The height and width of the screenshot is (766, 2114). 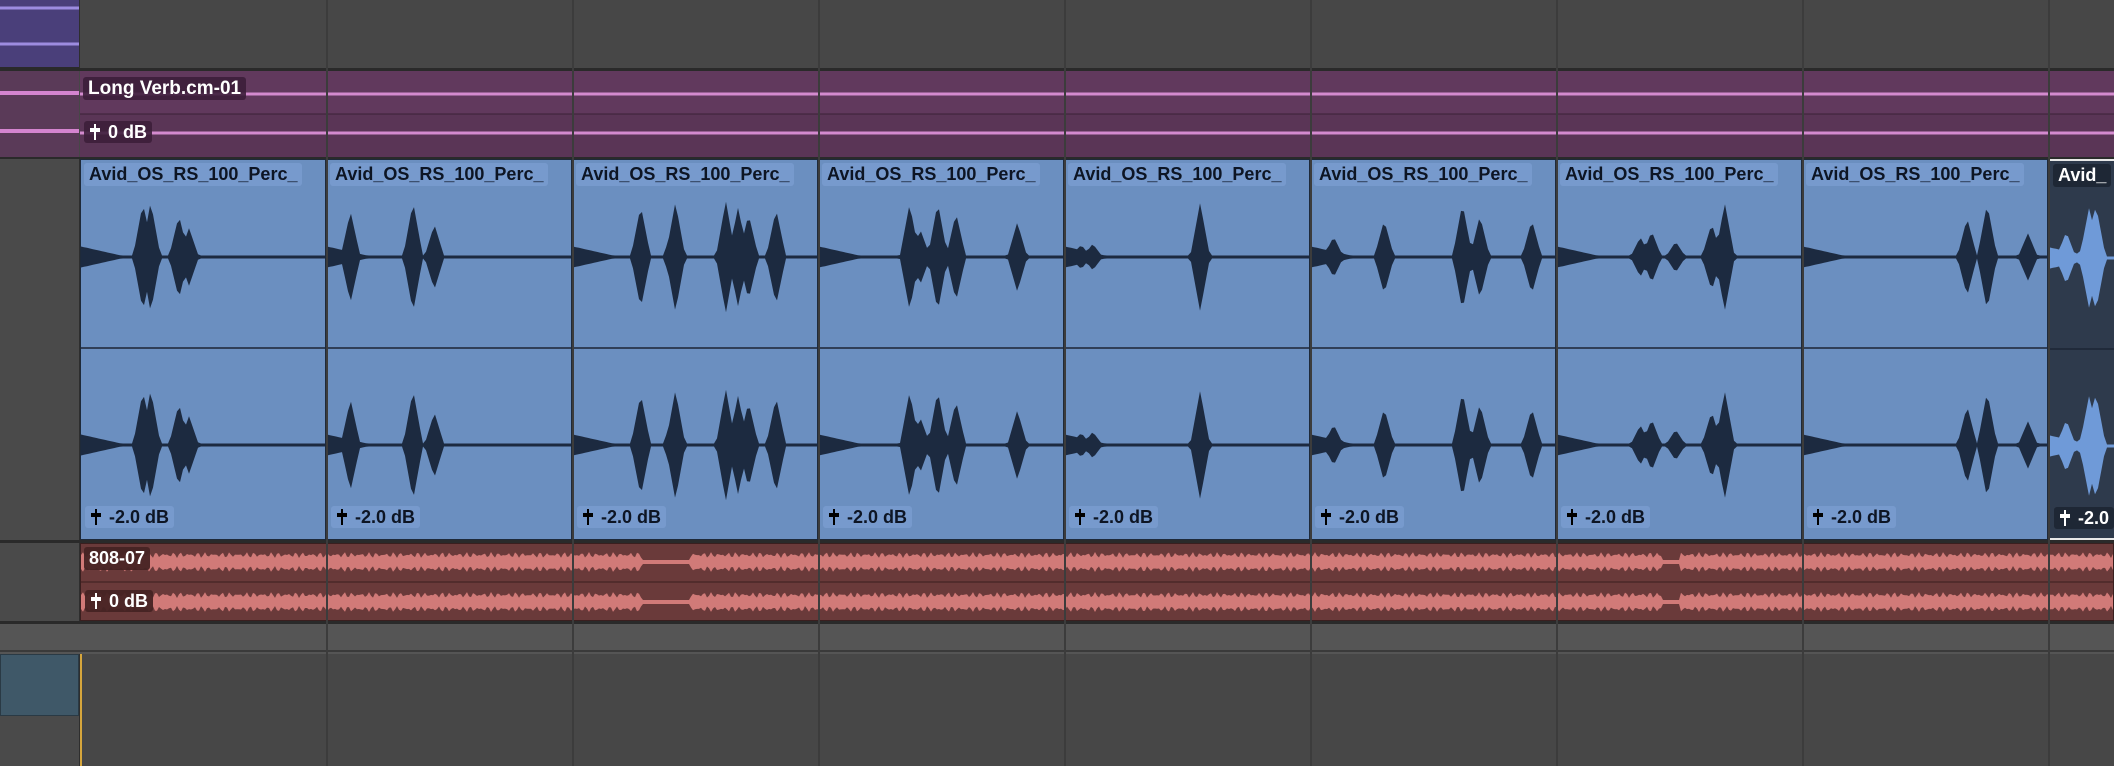 What do you see at coordinates (81, 710) in the screenshot?
I see `edit-insertion-cursor` at bounding box center [81, 710].